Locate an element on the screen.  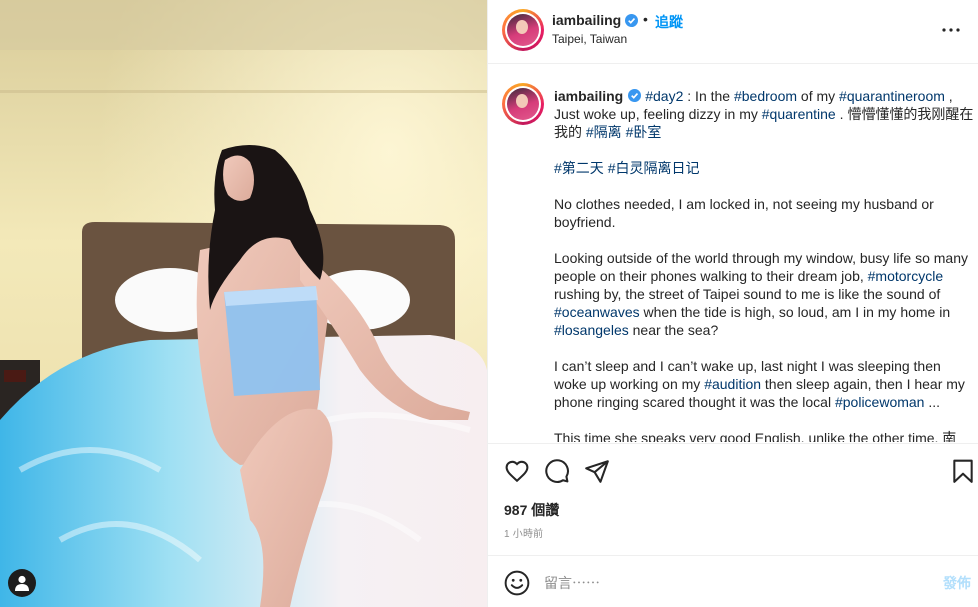
comment-icon is located at coordinates (557, 471).